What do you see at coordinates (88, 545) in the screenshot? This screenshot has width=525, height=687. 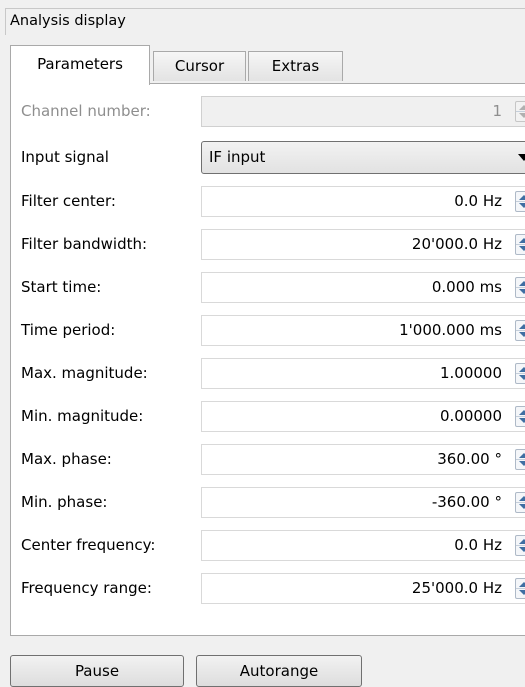 I see `center-frequency-label: Center frequency:` at bounding box center [88, 545].